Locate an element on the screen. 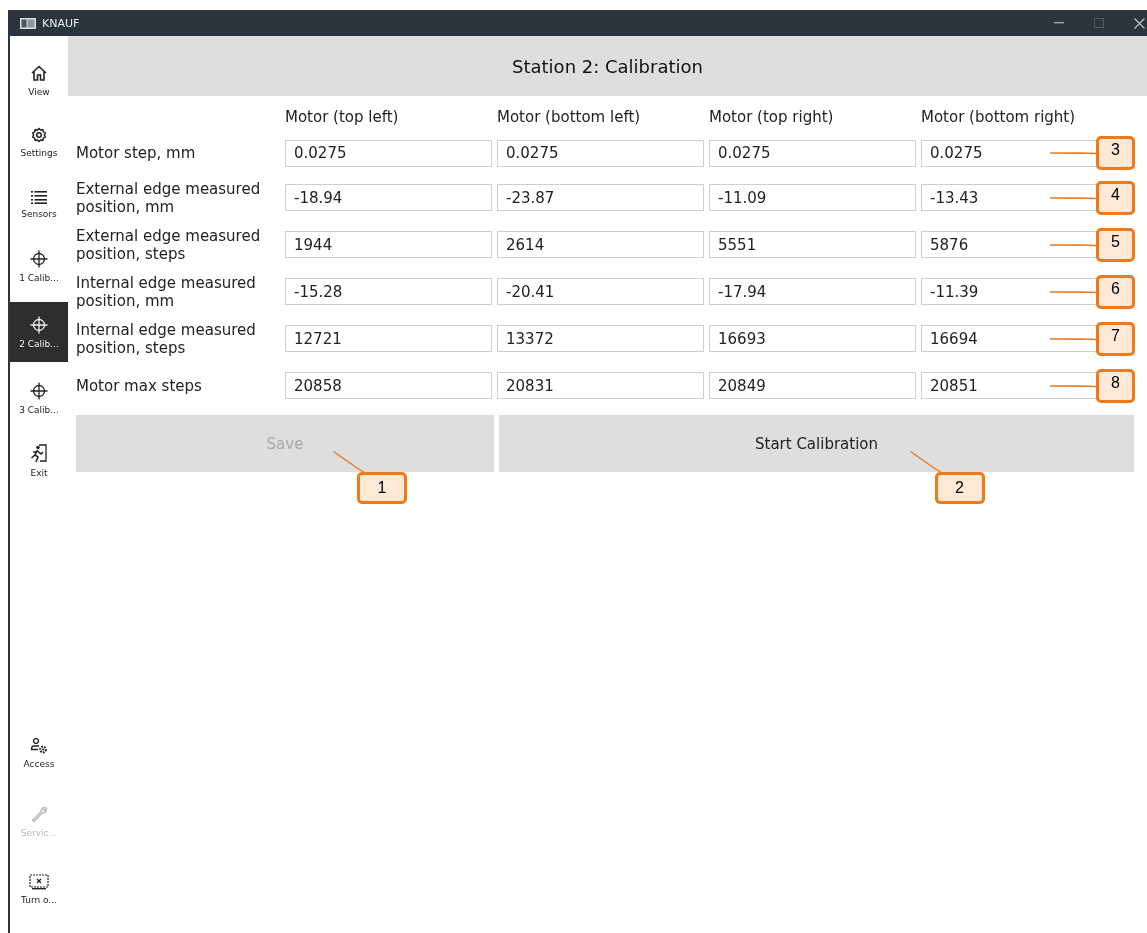 Image resolution: width=1147 pixels, height=933 pixels. wrench-icon is located at coordinates (39, 813).